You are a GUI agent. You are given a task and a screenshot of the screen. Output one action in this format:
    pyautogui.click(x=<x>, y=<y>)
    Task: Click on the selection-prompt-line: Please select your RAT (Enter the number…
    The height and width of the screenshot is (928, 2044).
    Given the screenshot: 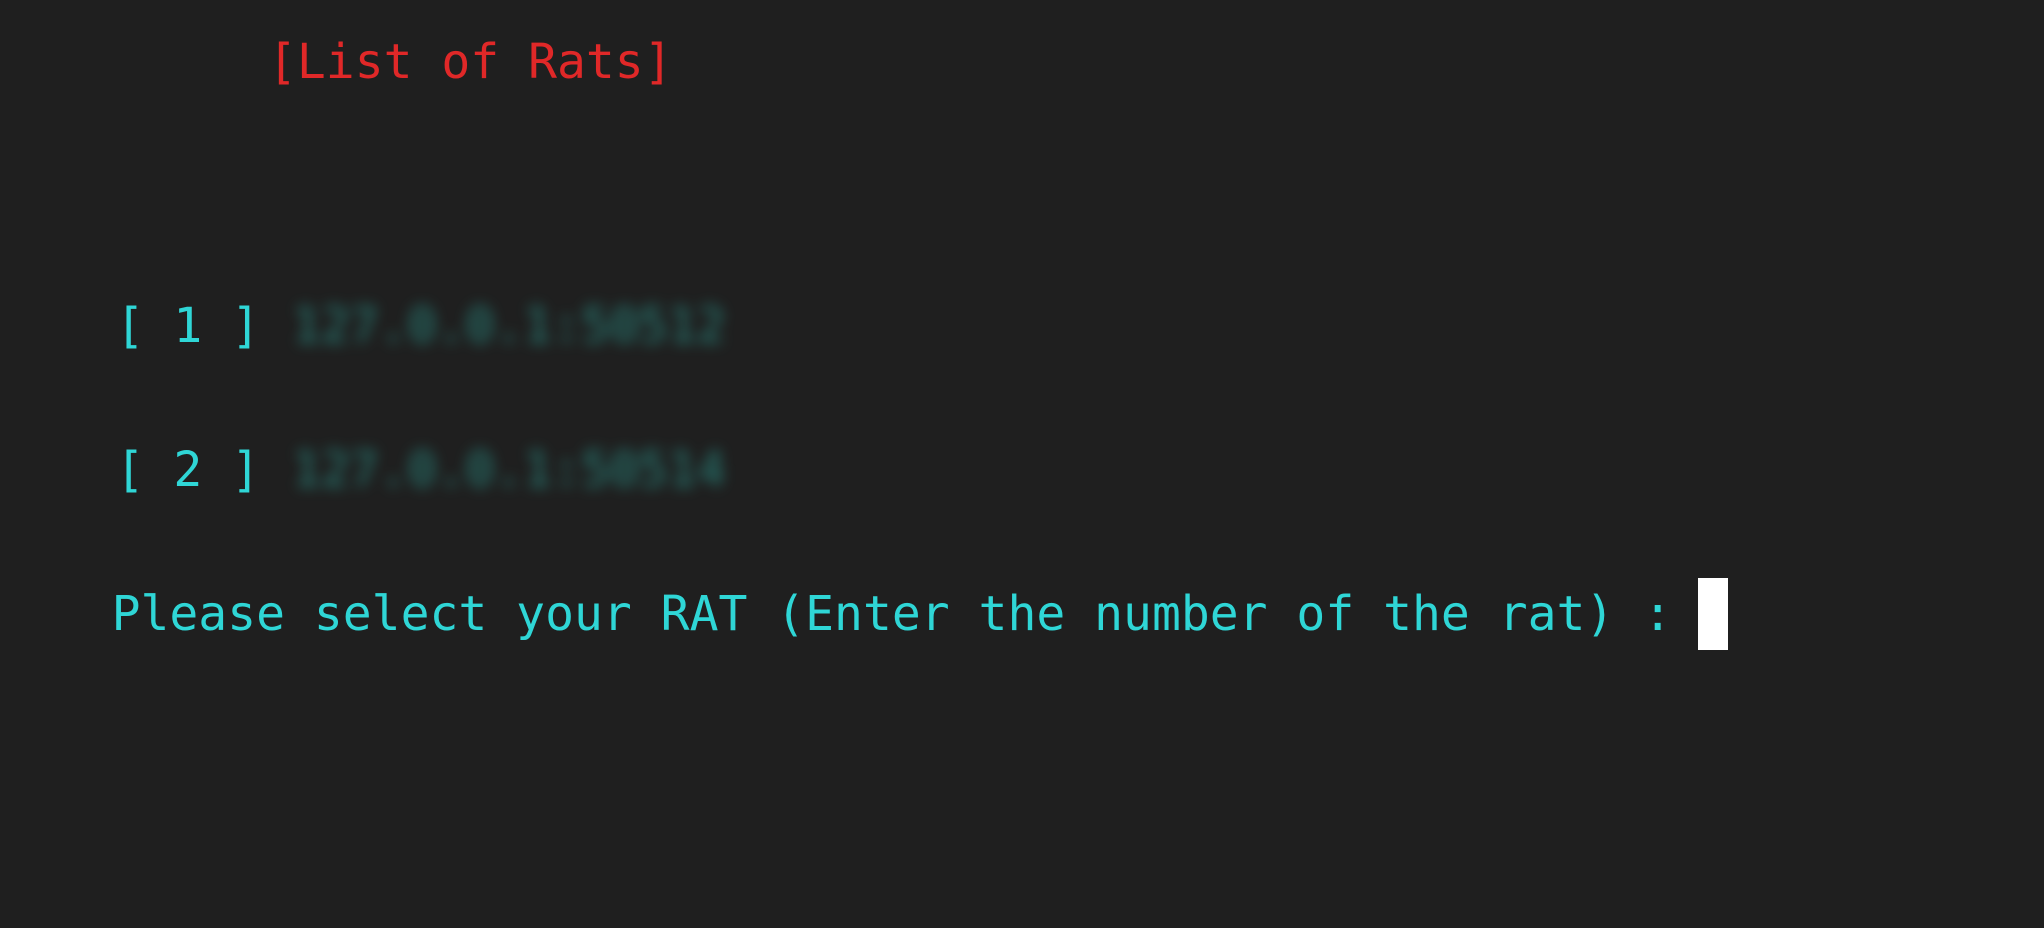 What is the action you would take?
    pyautogui.click(x=864, y=620)
    